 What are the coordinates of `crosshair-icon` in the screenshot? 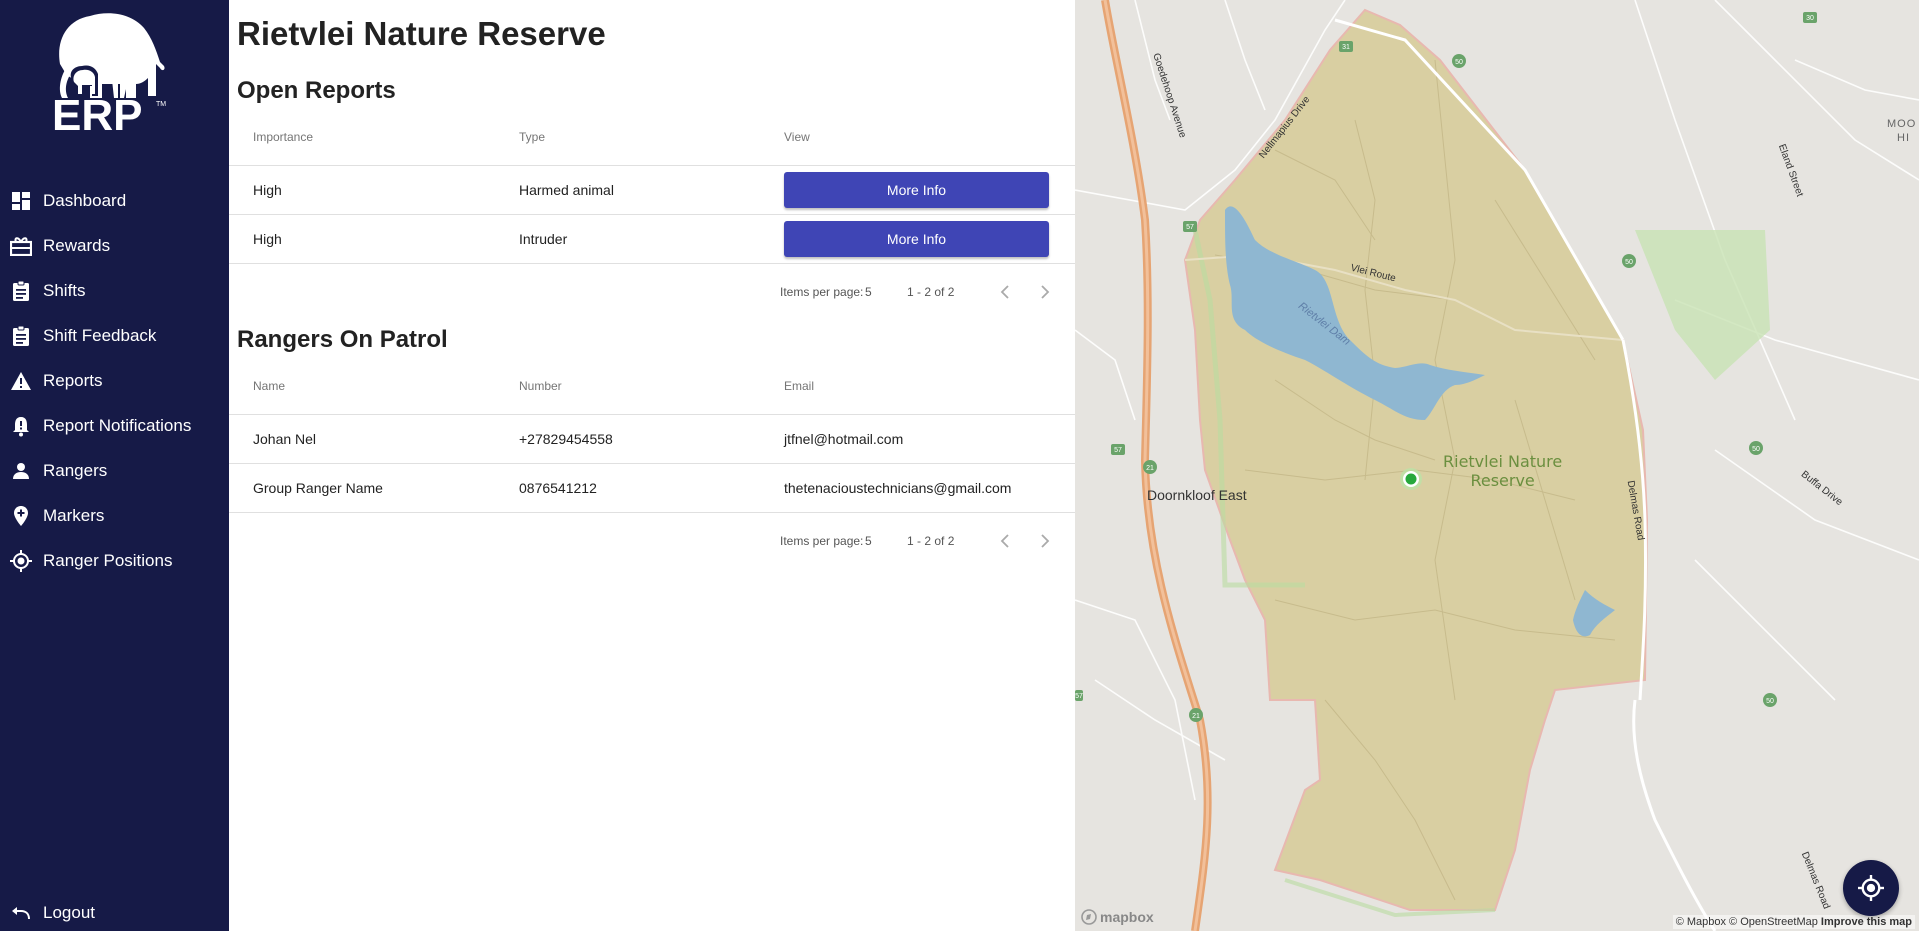 It's located at (1871, 888).